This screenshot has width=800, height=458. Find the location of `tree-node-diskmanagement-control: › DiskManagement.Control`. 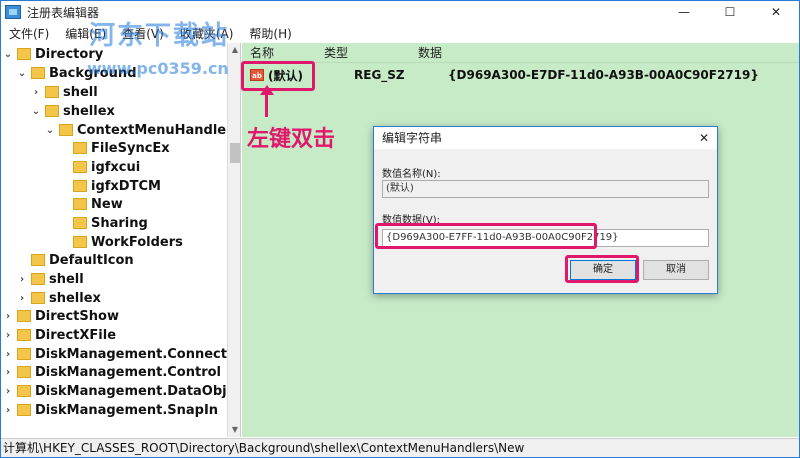

tree-node-diskmanagement-control: › DiskManagement.Control is located at coordinates (112, 372).